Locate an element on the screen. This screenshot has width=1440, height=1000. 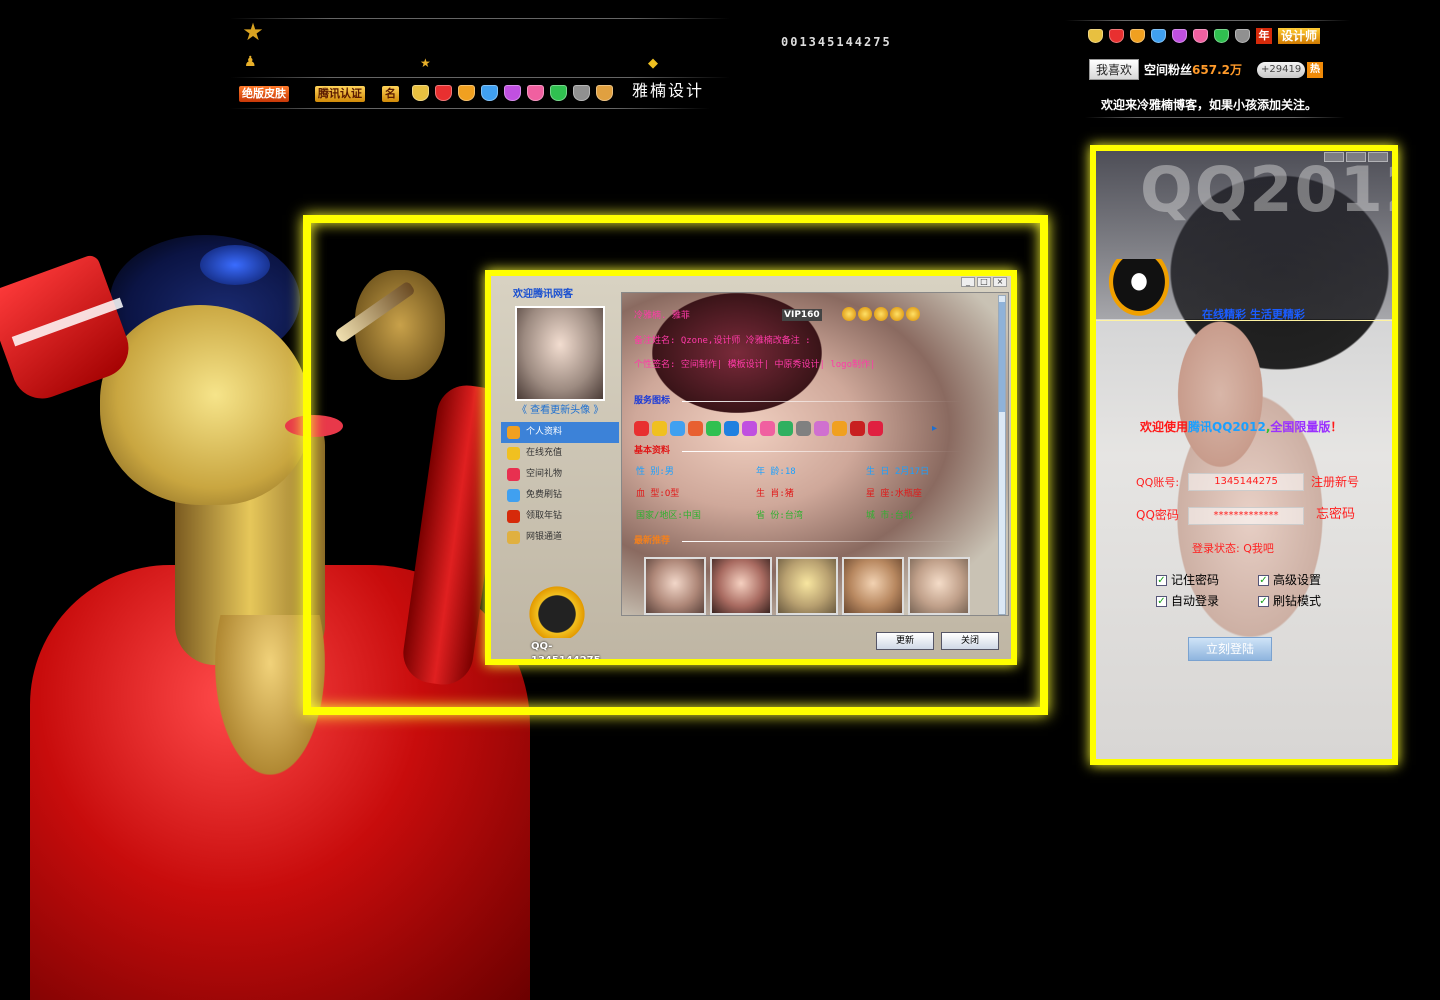
scrollbar is located at coordinates (1002, 455).